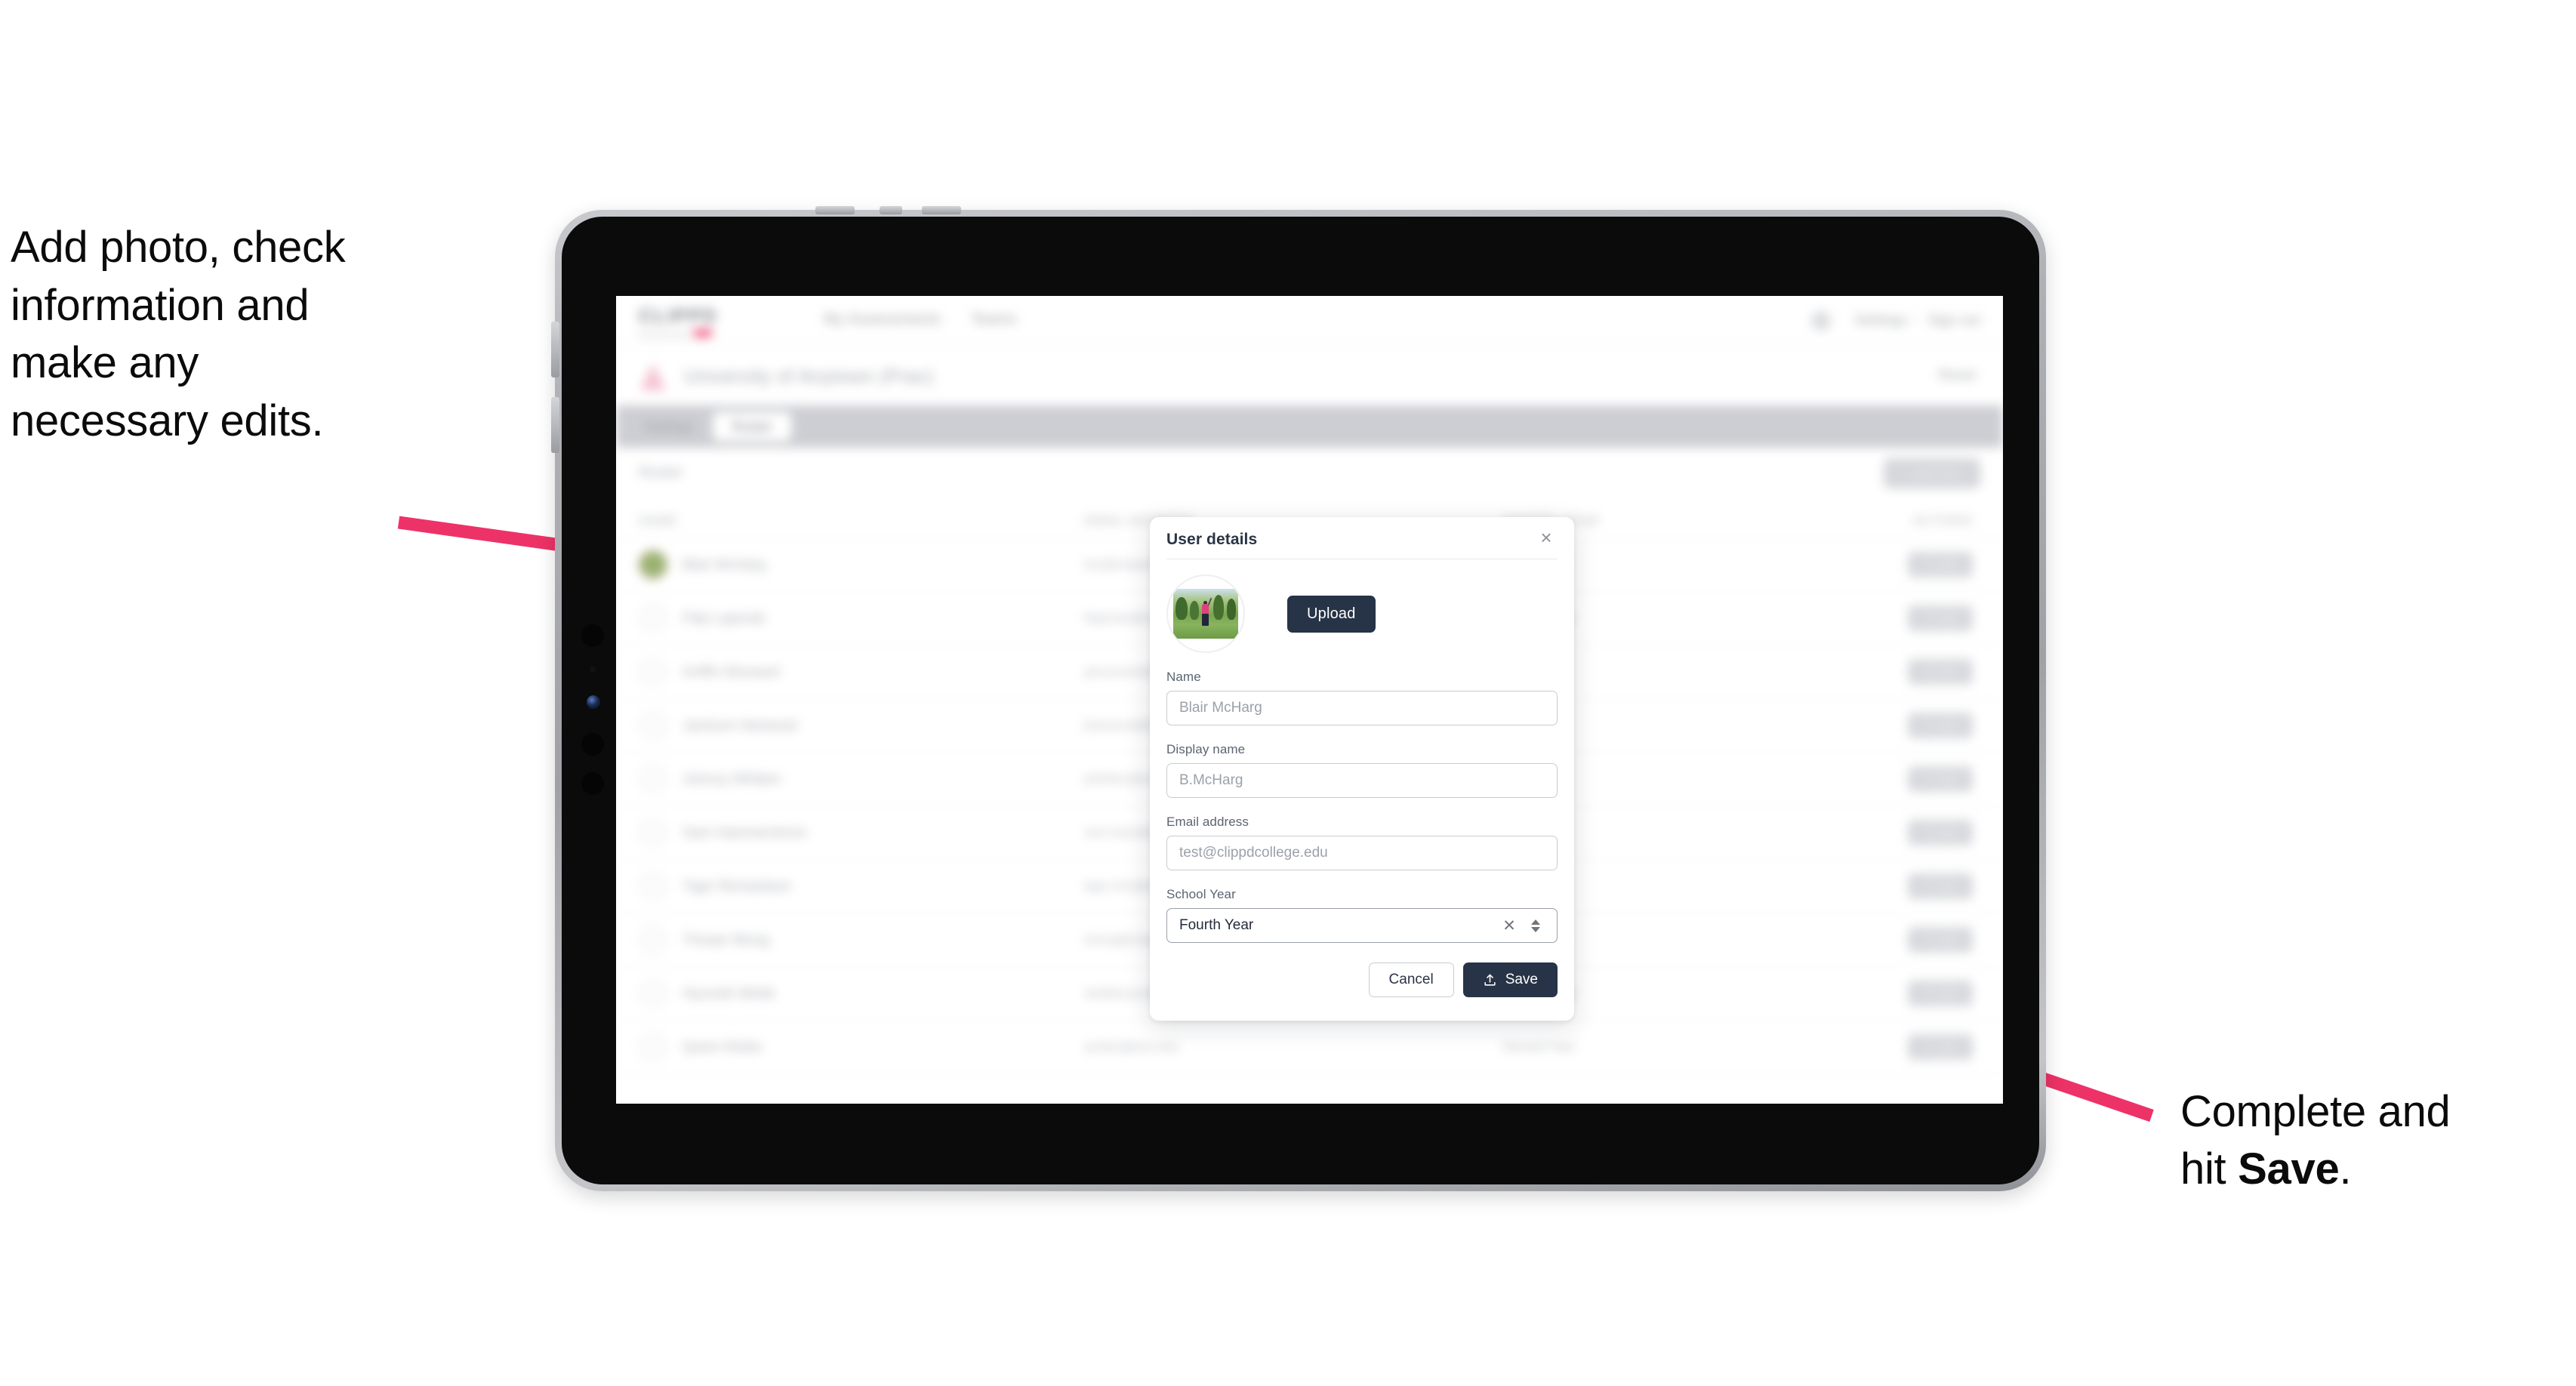  What do you see at coordinates (2345, 1169) in the screenshot?
I see `annotation-right-suffix: .` at bounding box center [2345, 1169].